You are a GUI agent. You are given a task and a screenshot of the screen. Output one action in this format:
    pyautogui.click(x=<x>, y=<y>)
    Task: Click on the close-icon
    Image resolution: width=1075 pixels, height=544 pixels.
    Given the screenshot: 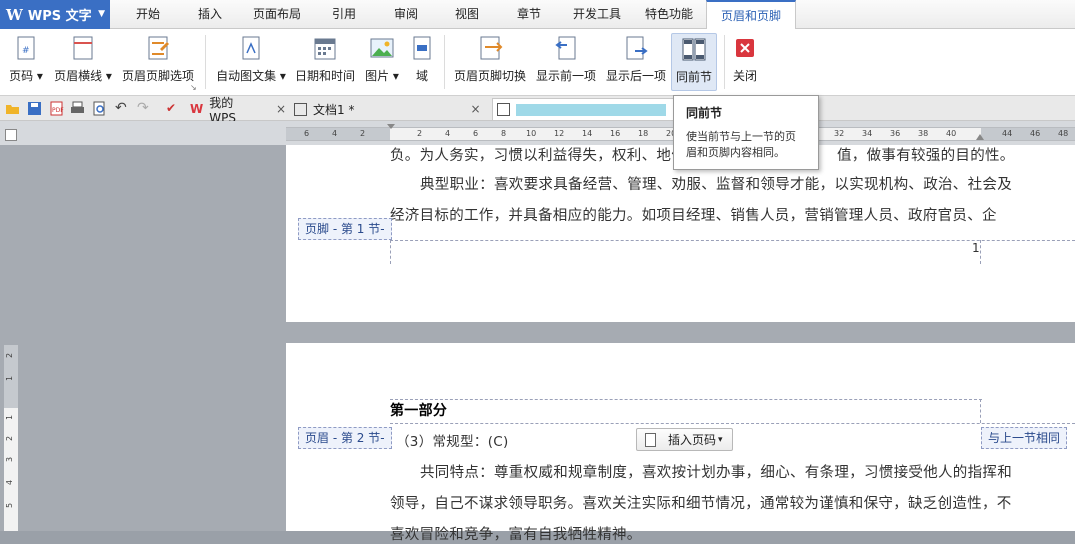 What is the action you would take?
    pyautogui.click(x=745, y=49)
    